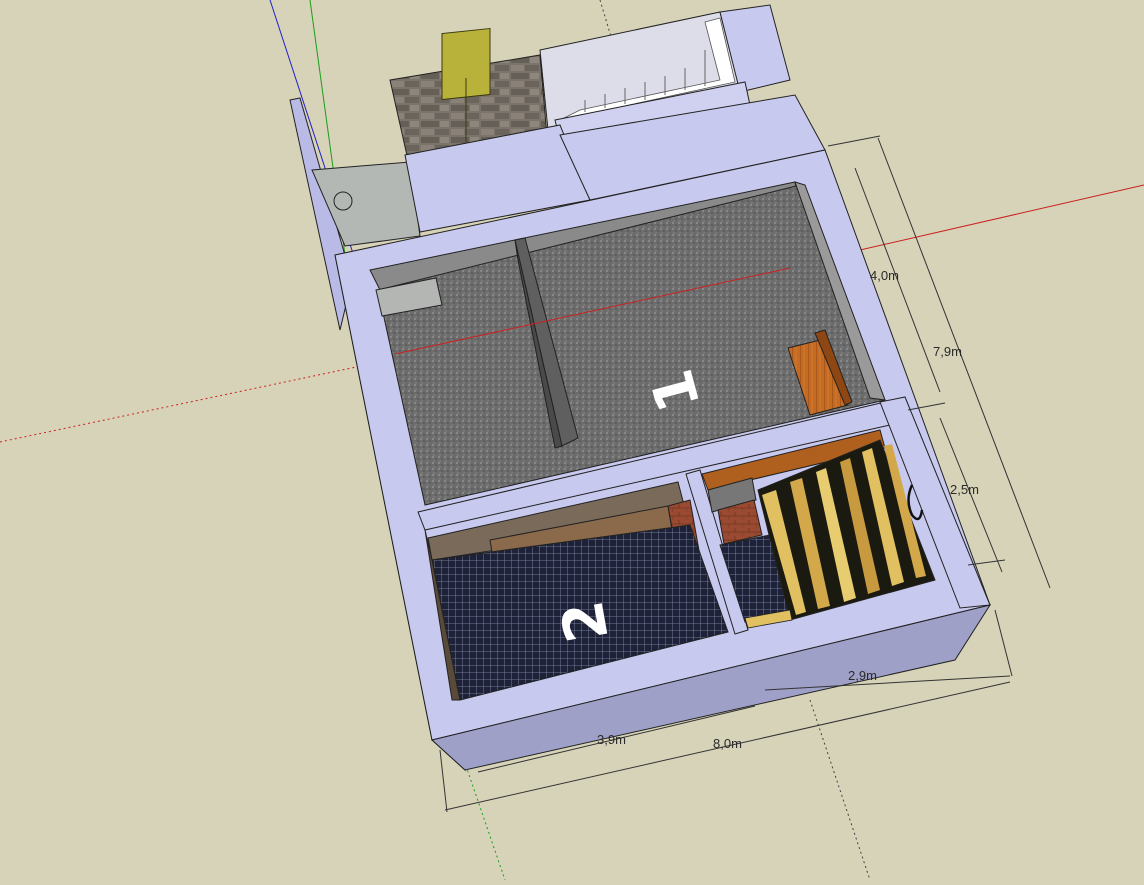 The image size is (1144, 885). What do you see at coordinates (317, 145) in the screenshot?
I see `blue-axis` at bounding box center [317, 145].